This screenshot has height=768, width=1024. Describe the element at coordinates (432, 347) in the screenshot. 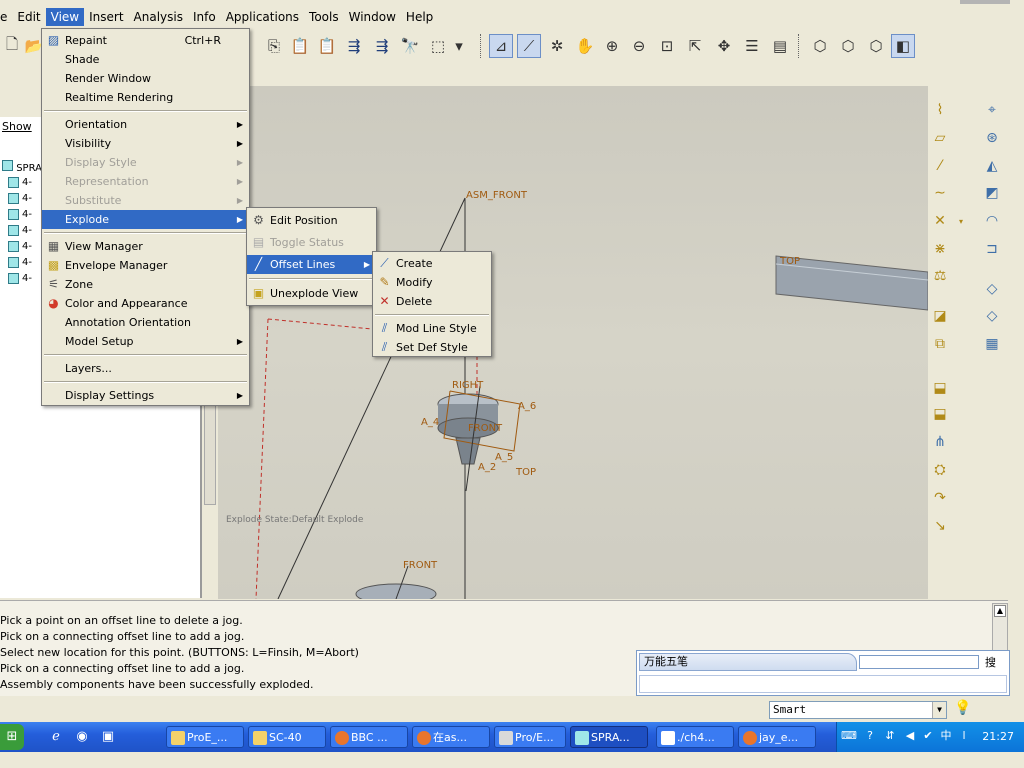

I see `menu-item-set-def-style: ⫽ Set Def Style` at that location.